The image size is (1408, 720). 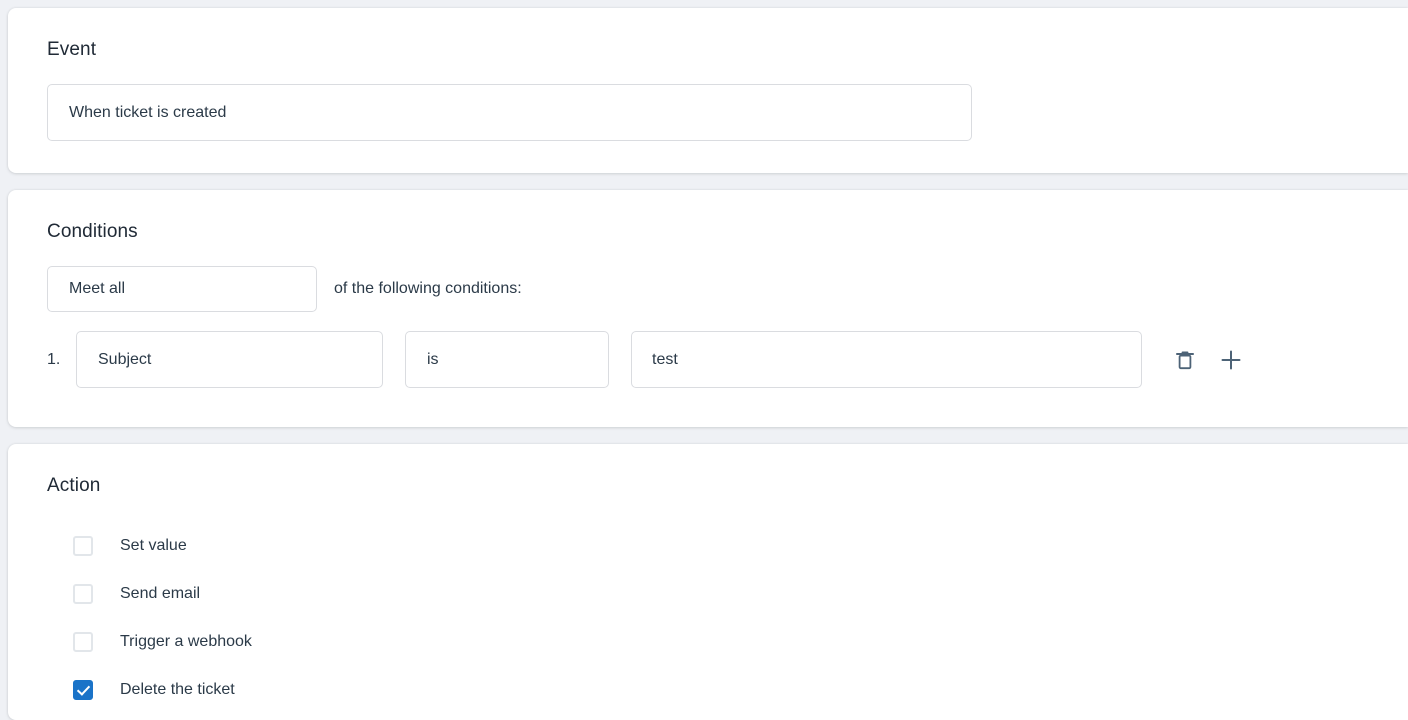 What do you see at coordinates (1231, 360) in the screenshot?
I see `plus-icon` at bounding box center [1231, 360].